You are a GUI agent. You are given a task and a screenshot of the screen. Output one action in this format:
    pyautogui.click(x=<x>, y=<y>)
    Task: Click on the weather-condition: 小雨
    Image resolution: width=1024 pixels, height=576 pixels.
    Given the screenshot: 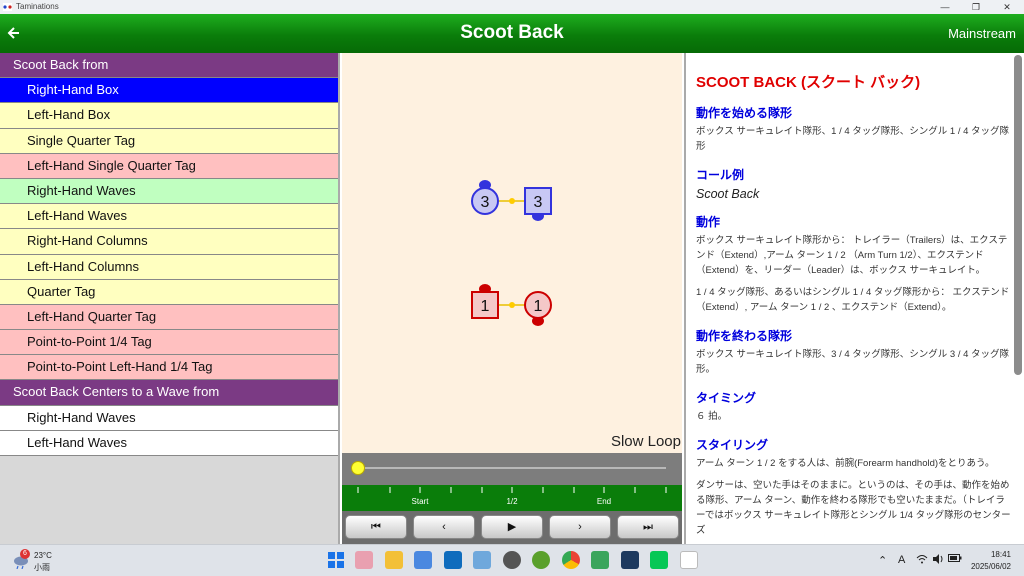 What is the action you would take?
    pyautogui.click(x=42, y=567)
    